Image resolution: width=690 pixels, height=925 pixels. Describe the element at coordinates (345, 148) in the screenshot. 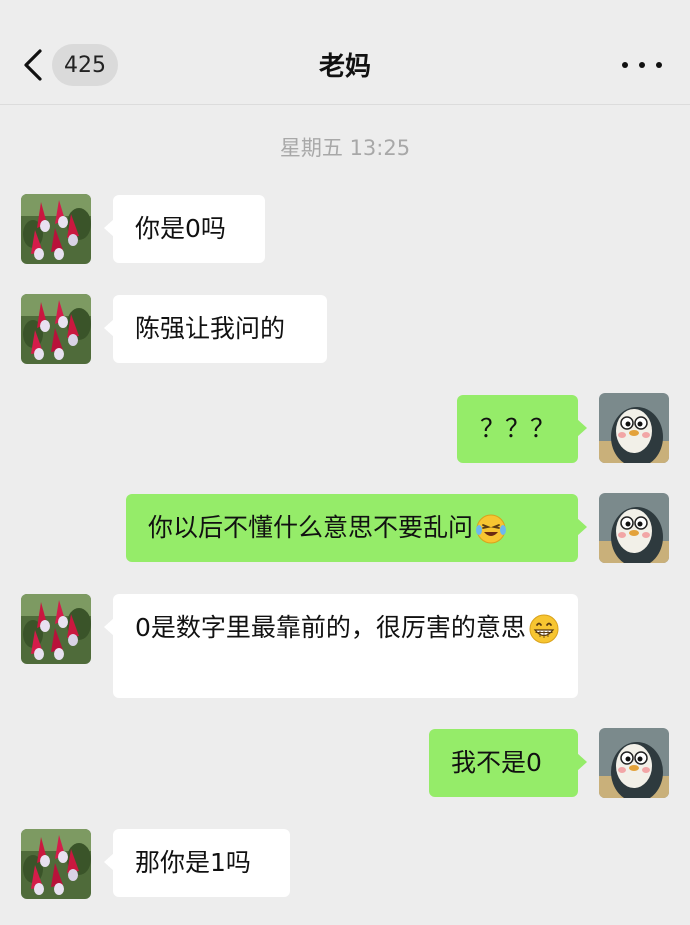

I see `message-timestamp: 星期五 13:25` at that location.